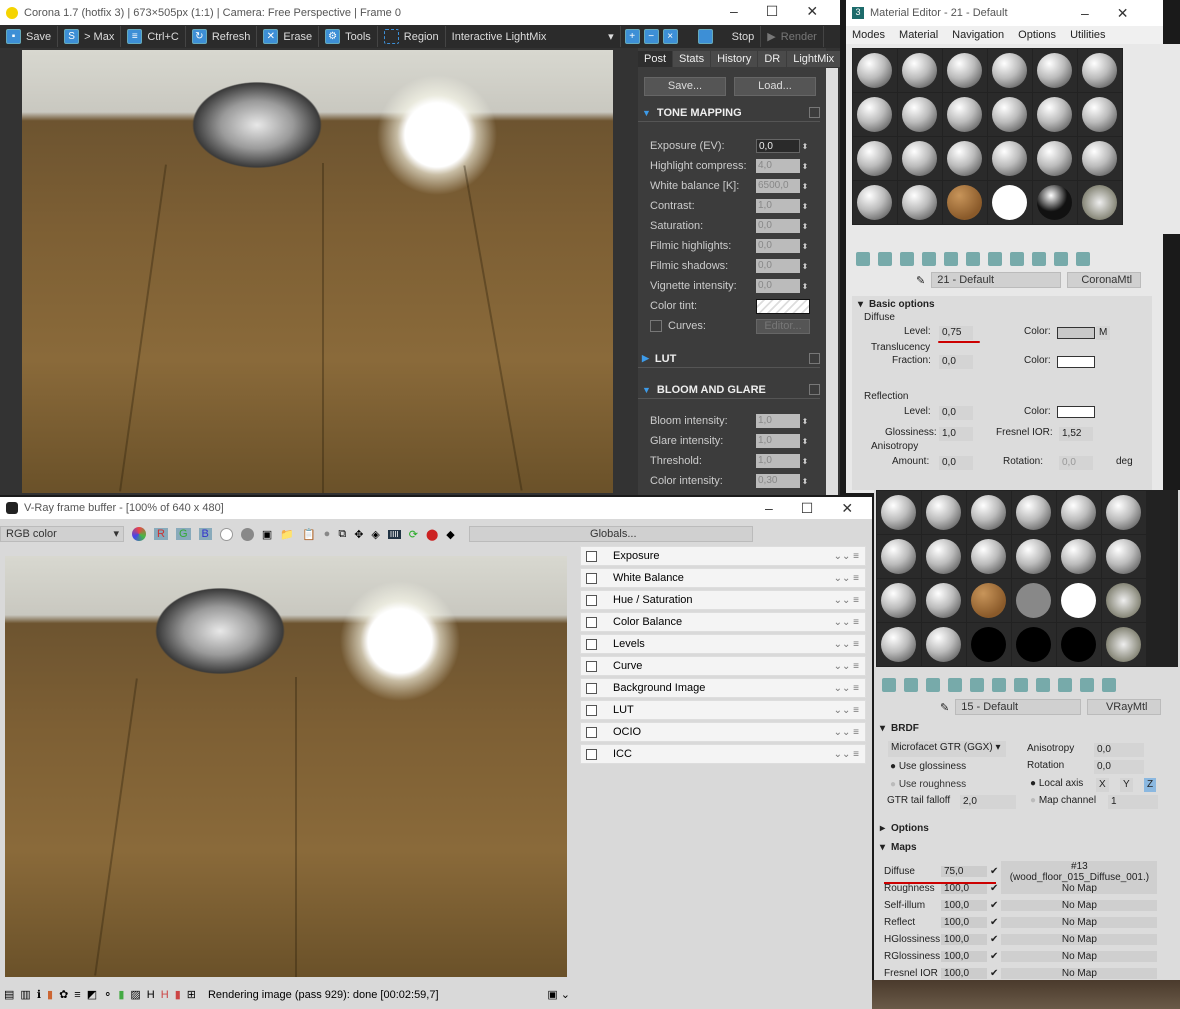 Image resolution: width=1180 pixels, height=1009 pixels. What do you see at coordinates (729, 113) in the screenshot?
I see `tone-mapping-header: ▼ TONE MAPPING` at bounding box center [729, 113].